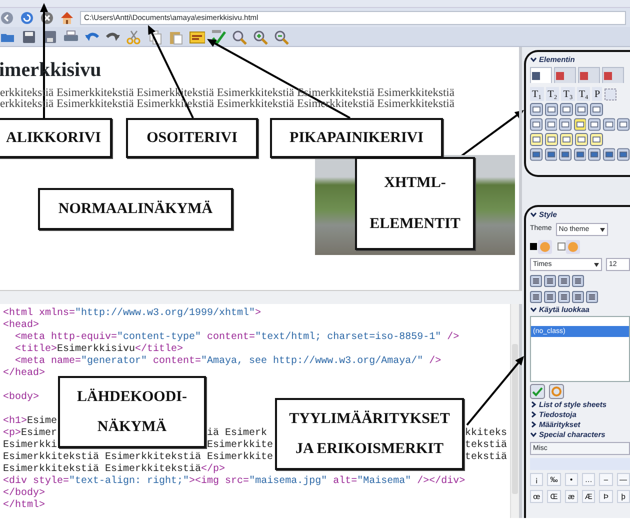 This screenshot has height=519, width=630. What do you see at coordinates (29, 36) in the screenshot?
I see `save-icon` at bounding box center [29, 36].